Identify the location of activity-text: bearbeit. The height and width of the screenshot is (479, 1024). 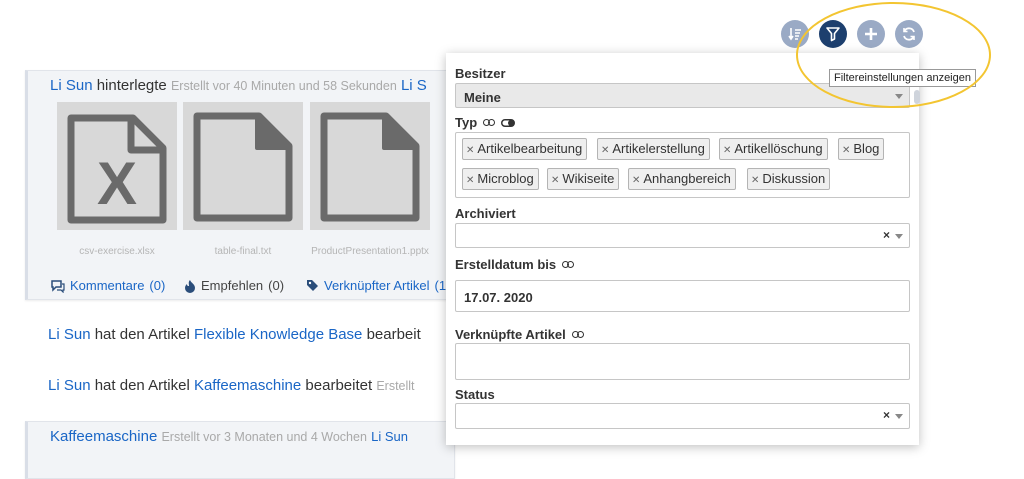
(393, 334).